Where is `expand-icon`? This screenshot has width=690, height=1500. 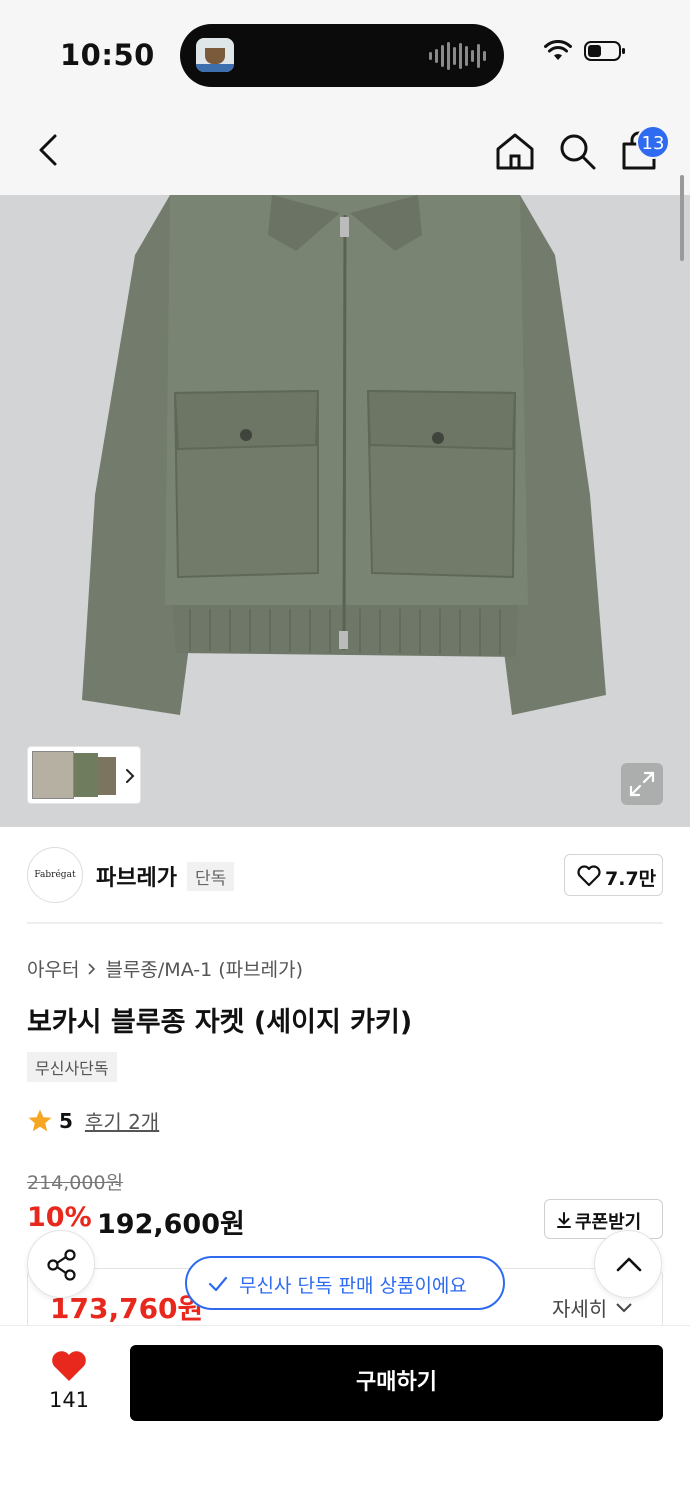 expand-icon is located at coordinates (642, 784).